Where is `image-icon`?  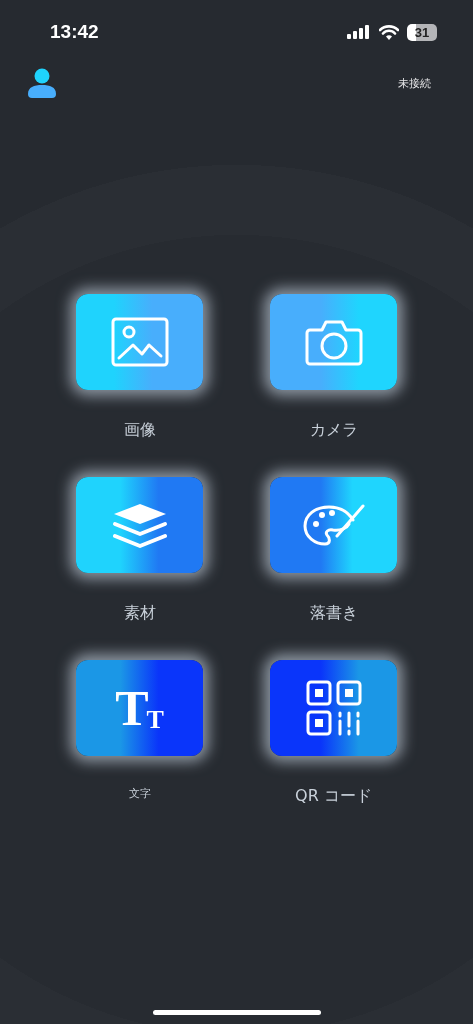 image-icon is located at coordinates (139, 342).